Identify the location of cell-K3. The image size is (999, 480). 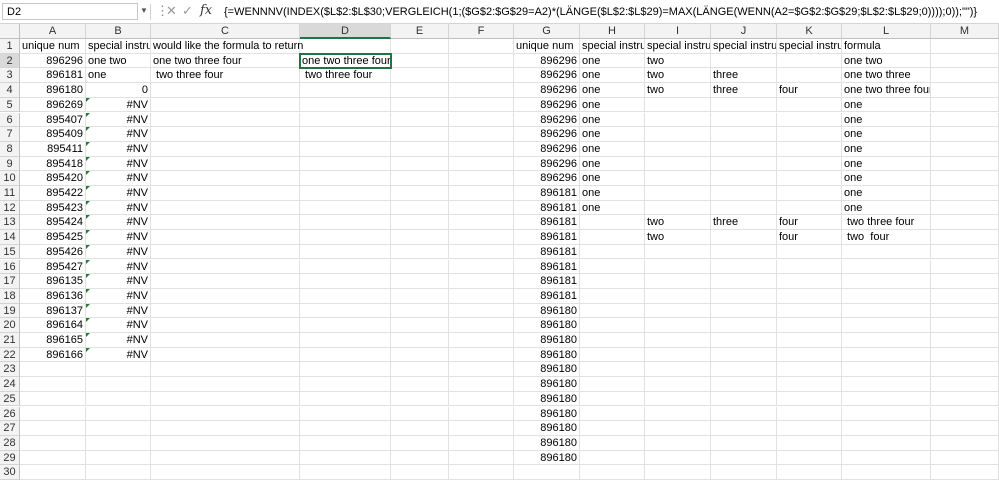
(809, 76).